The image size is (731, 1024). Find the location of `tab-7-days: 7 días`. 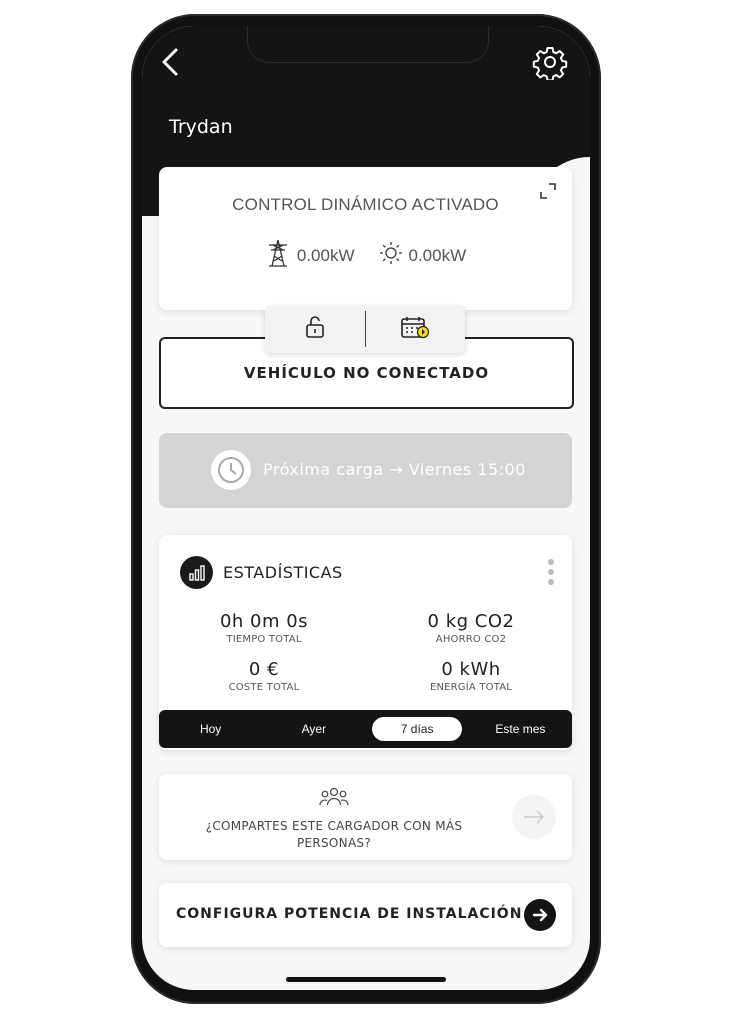

tab-7-days: 7 días is located at coordinates (417, 729).